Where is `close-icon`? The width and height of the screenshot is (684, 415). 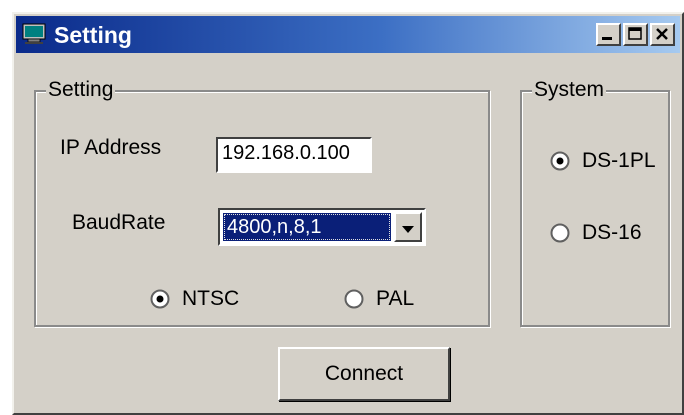 close-icon is located at coordinates (662, 34).